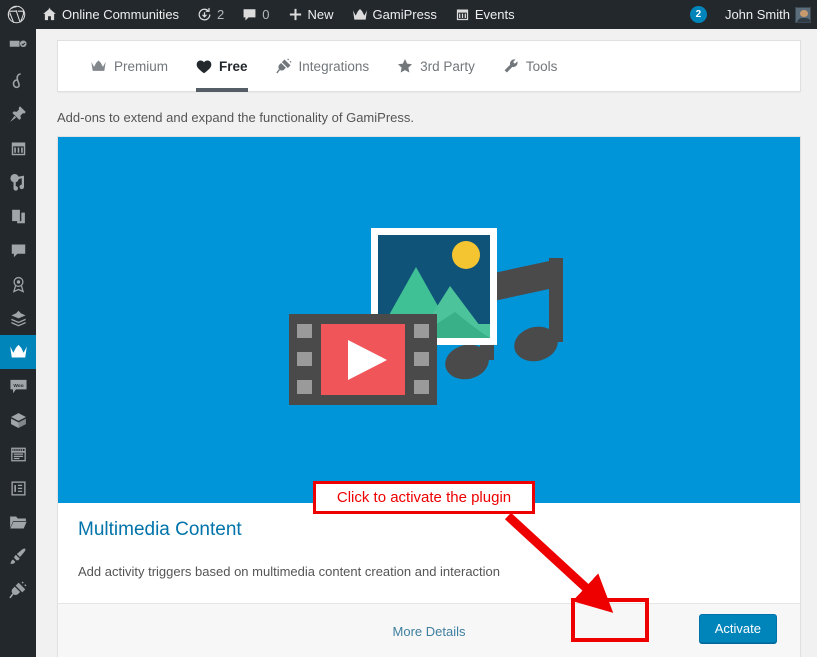  I want to click on gamipress-menu: GamiPress, so click(394, 14).